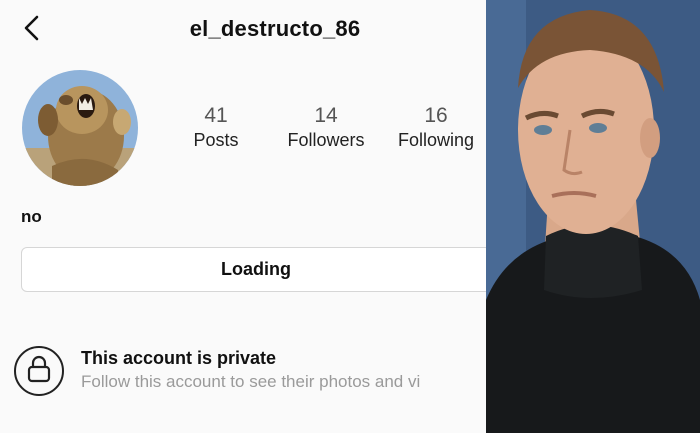 The image size is (700, 433). I want to click on stat-followers-label: Followers, so click(326, 140).